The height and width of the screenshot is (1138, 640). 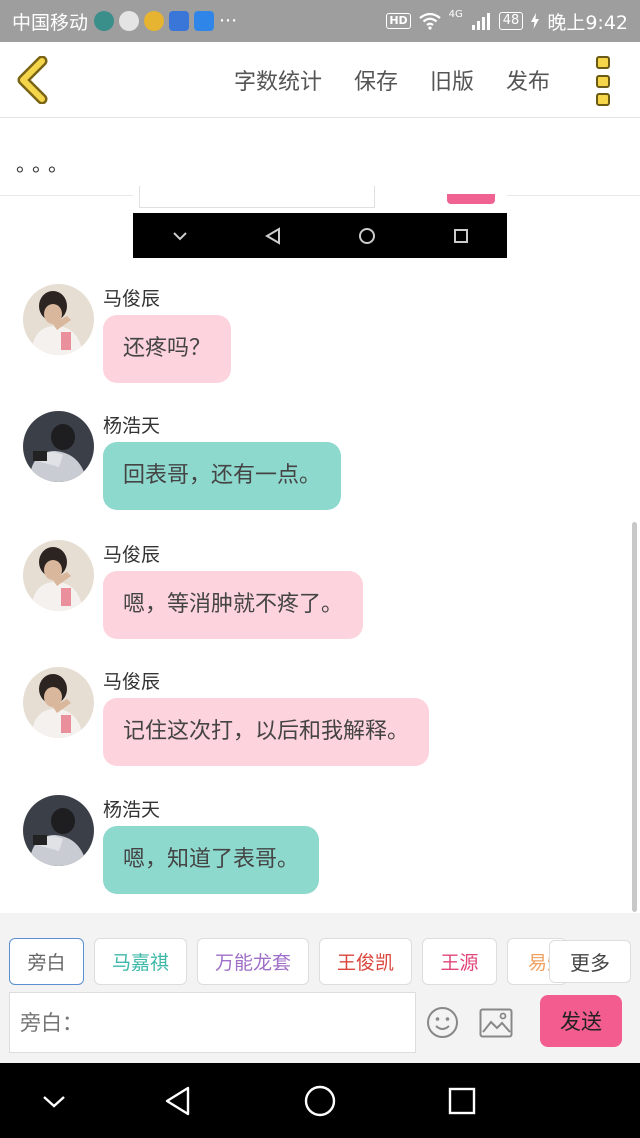 I want to click on top-bar: 字数统计 保存 旧版 发布, so click(x=320, y=80).